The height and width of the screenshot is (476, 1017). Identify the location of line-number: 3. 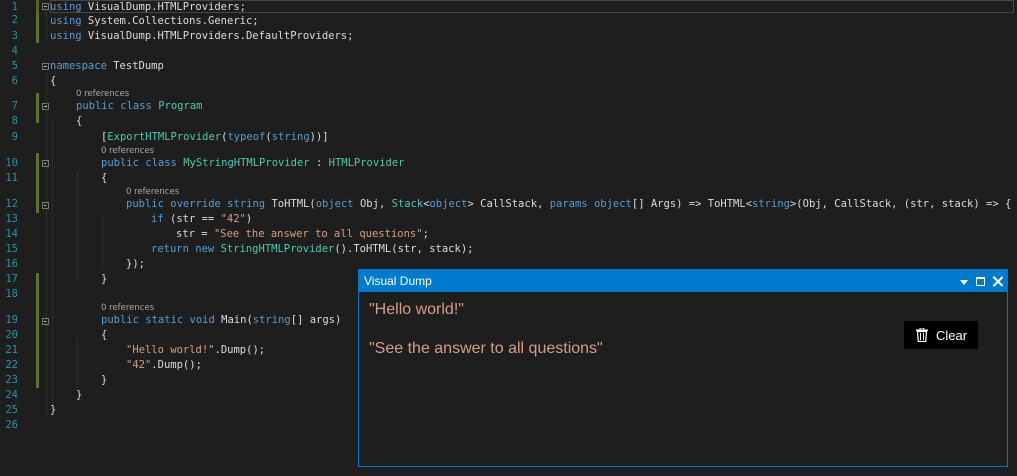
(14, 36).